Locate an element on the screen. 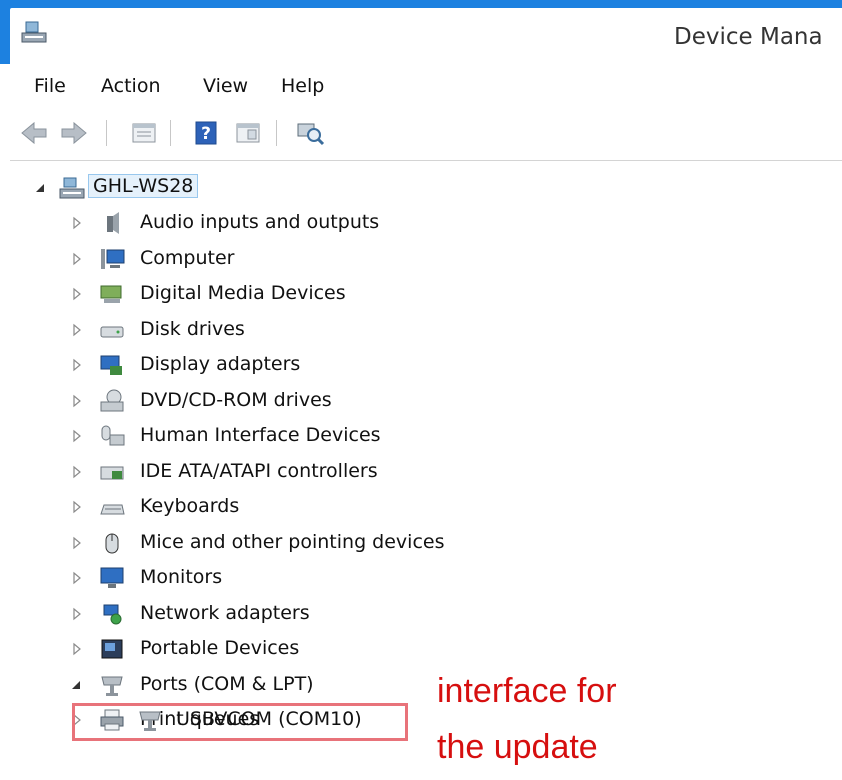  media-device-icon is located at coordinates (111, 294).